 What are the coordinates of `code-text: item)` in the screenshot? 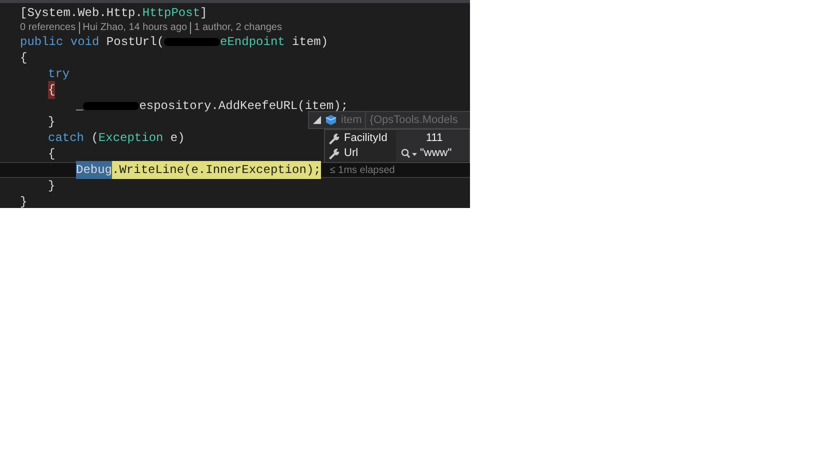 It's located at (309, 42).